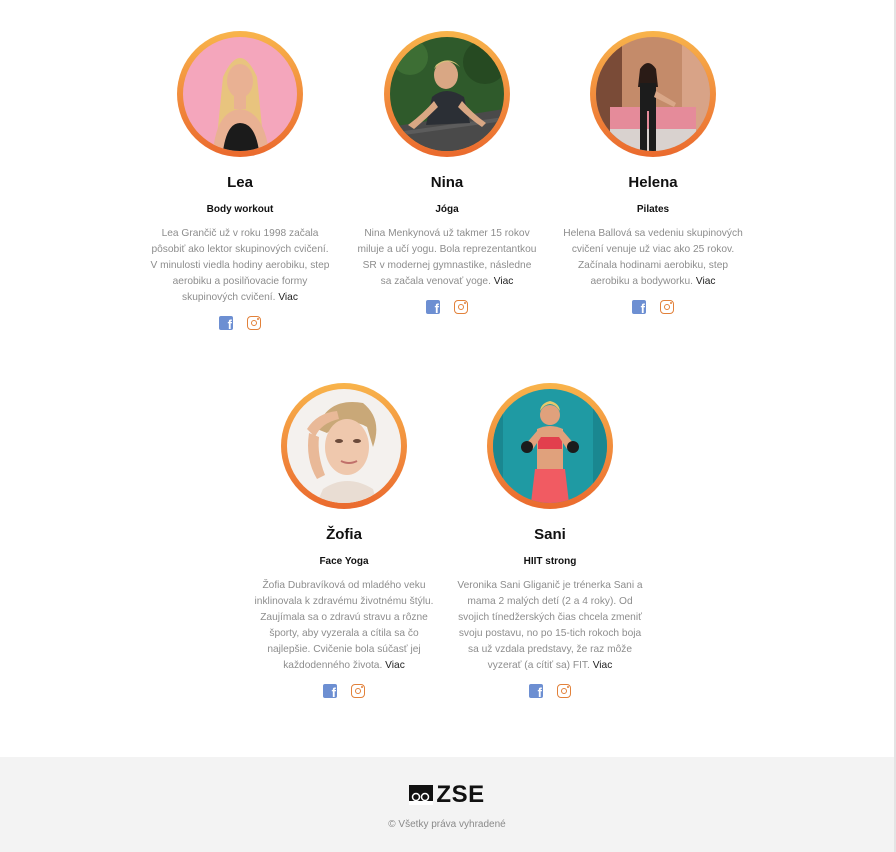 The image size is (896, 852). Describe the element at coordinates (653, 209) in the screenshot. I see `trainer-class: Pilates` at that location.